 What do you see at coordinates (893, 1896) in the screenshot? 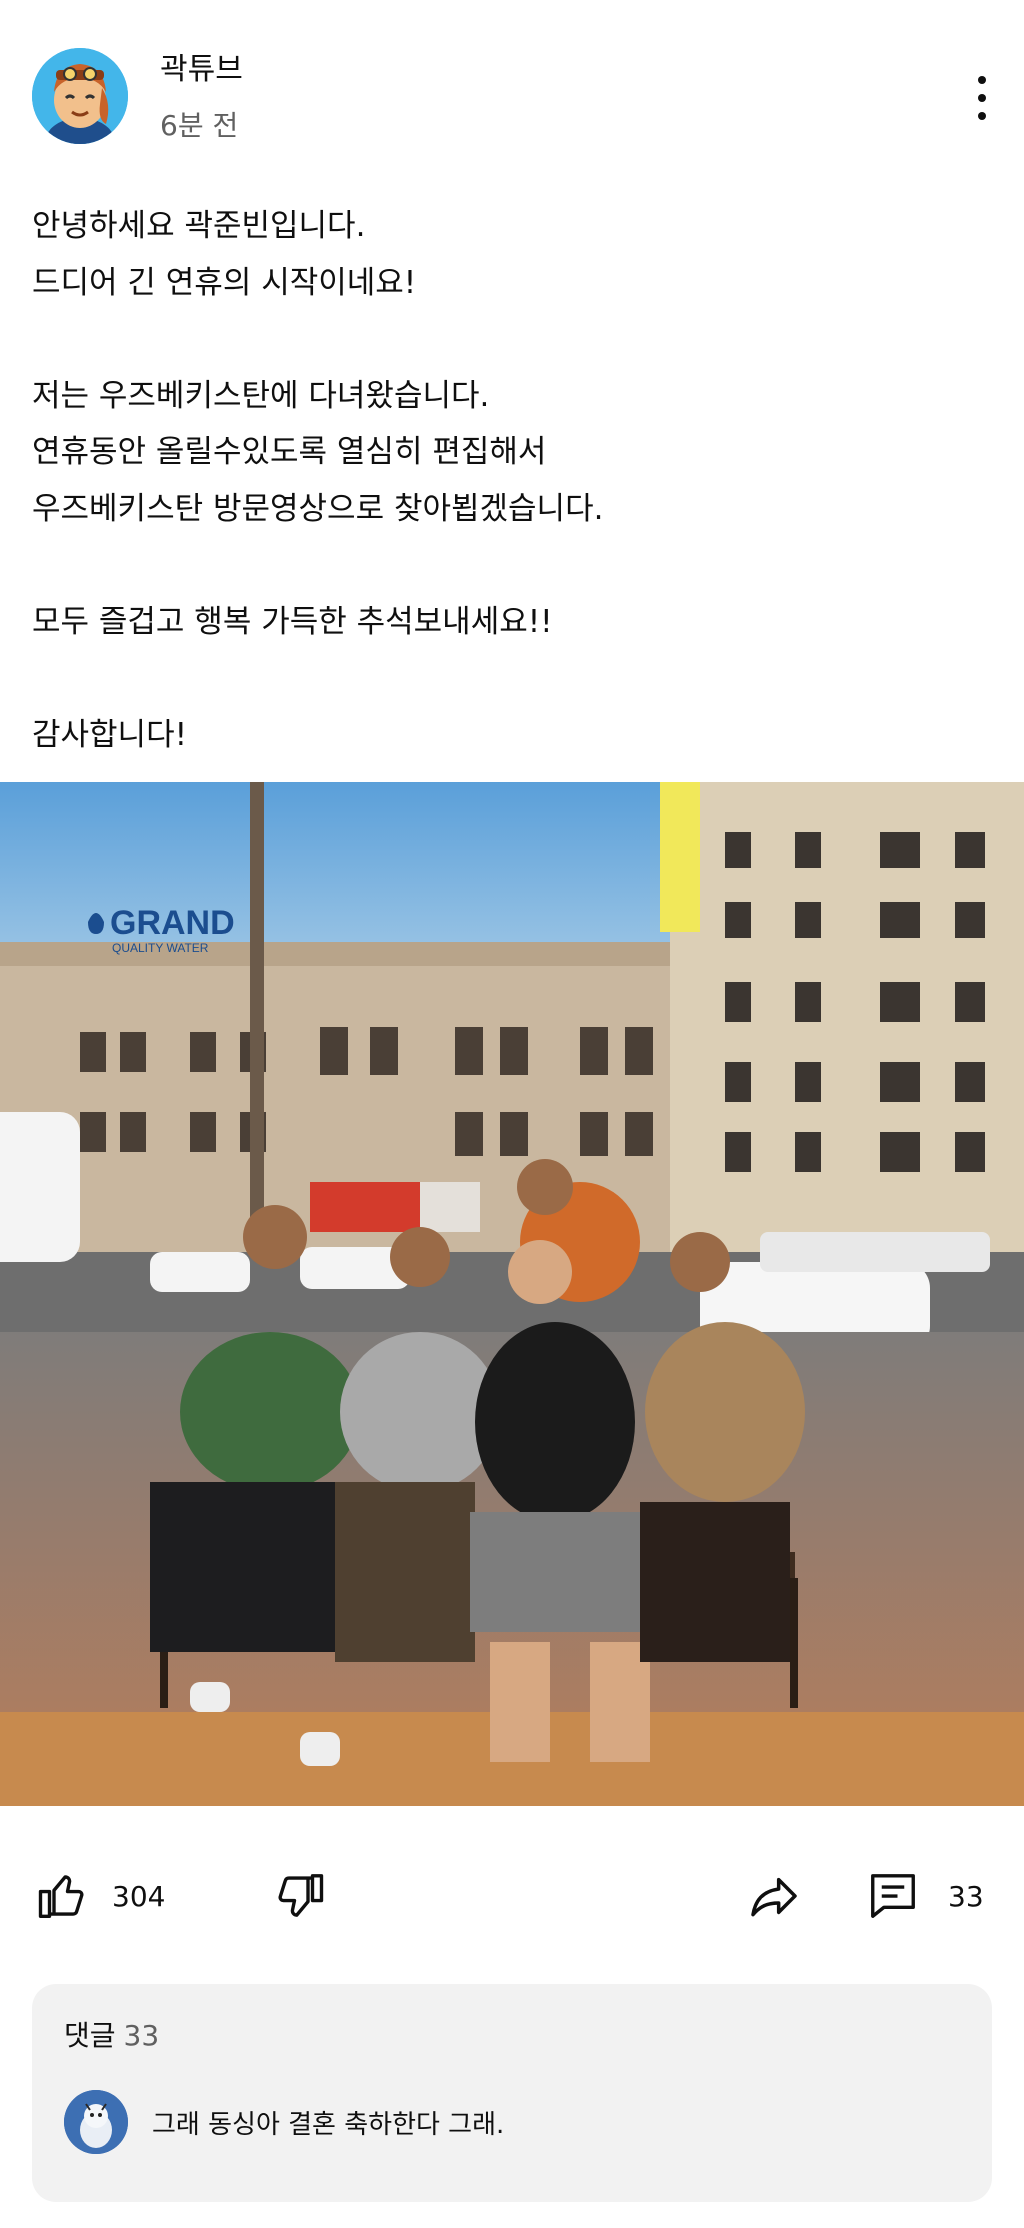
I see `comment-icon` at bounding box center [893, 1896].